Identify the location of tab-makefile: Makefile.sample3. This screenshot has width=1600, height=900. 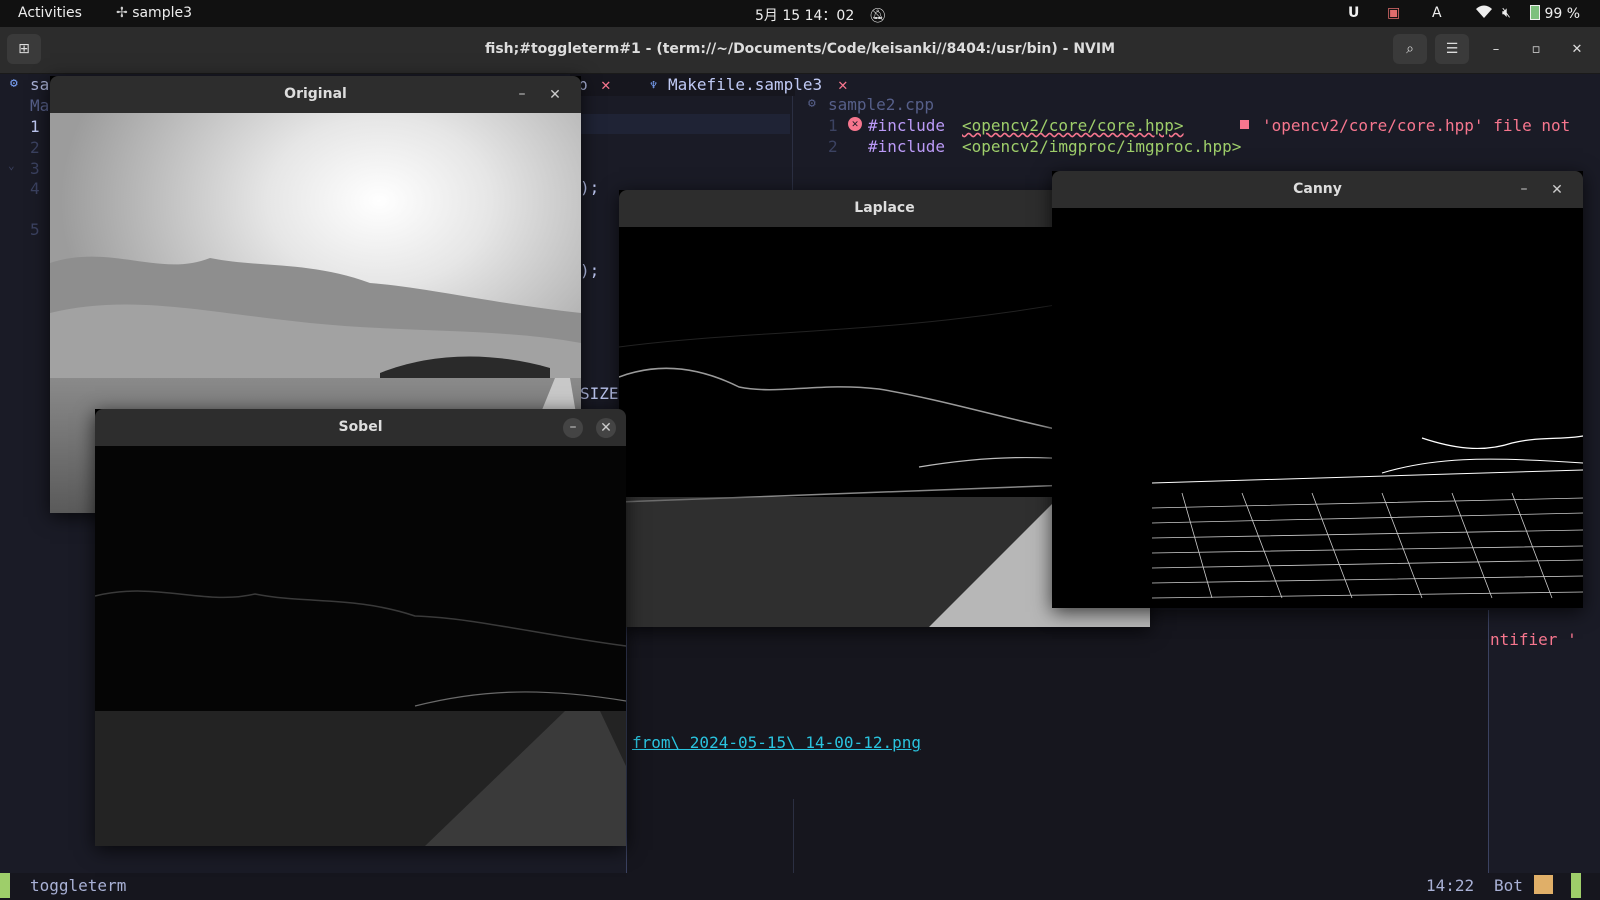
(745, 84).